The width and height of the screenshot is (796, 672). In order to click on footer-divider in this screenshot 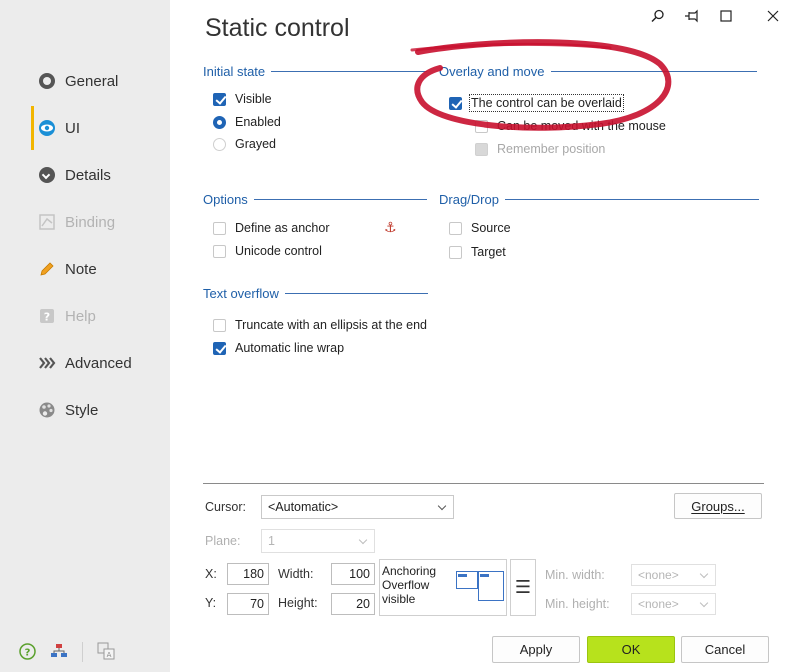, I will do `click(82, 652)`.